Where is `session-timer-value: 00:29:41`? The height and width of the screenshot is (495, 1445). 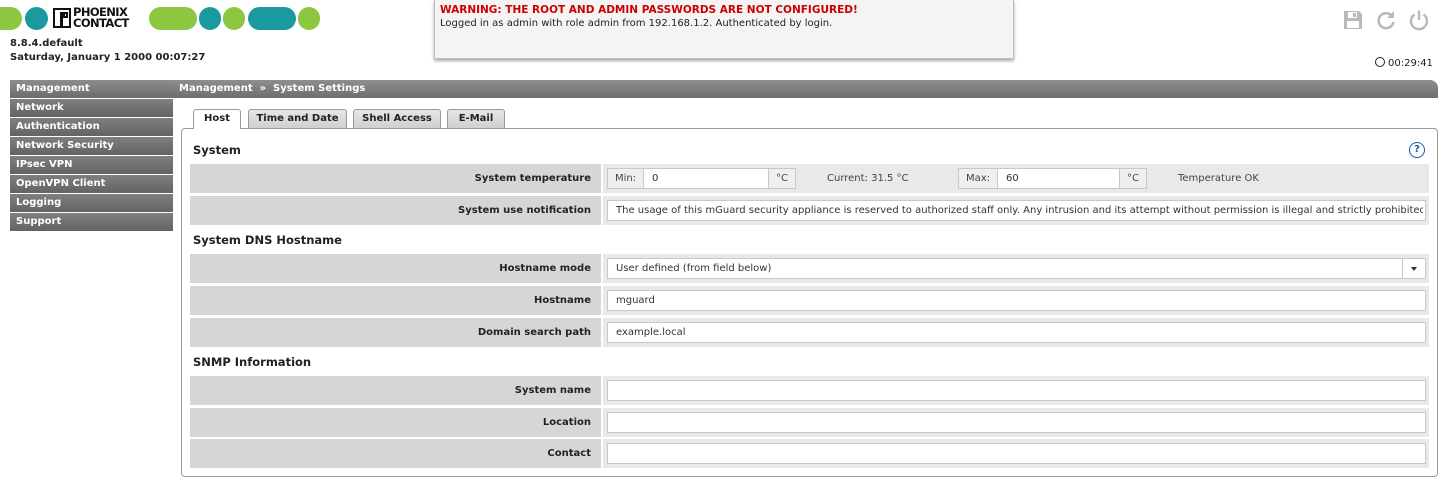 session-timer-value: 00:29:41 is located at coordinates (1410, 63).